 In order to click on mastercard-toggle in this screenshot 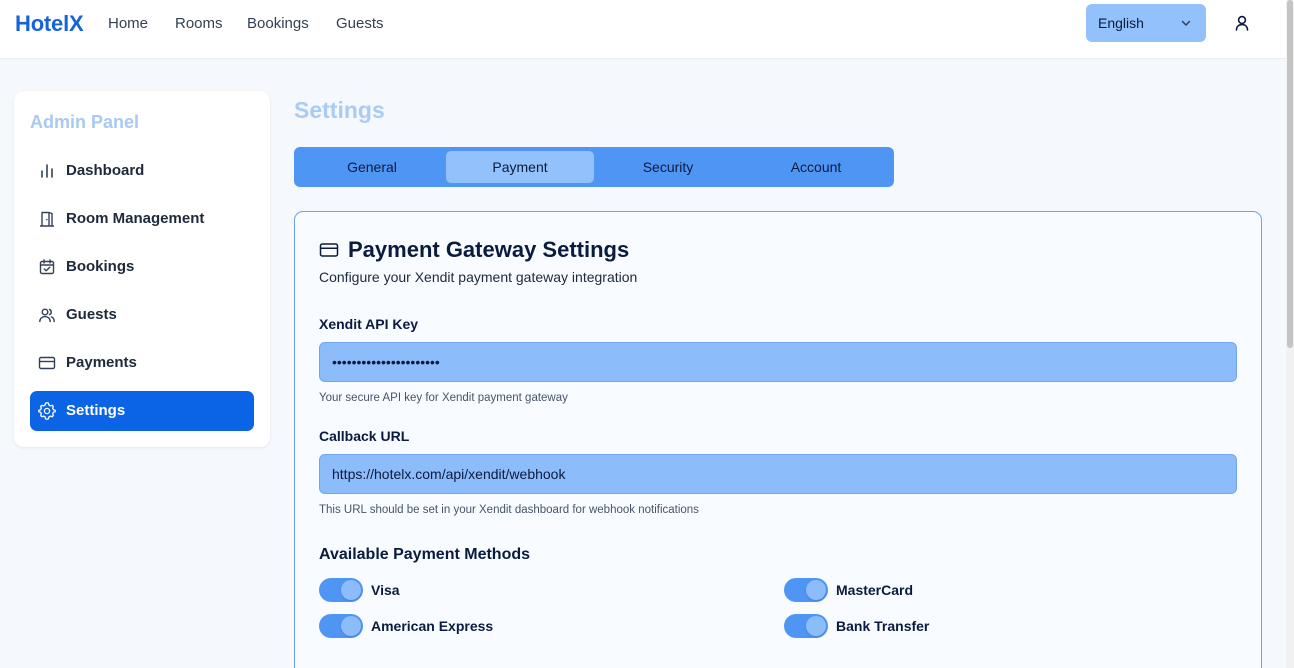, I will do `click(806, 590)`.